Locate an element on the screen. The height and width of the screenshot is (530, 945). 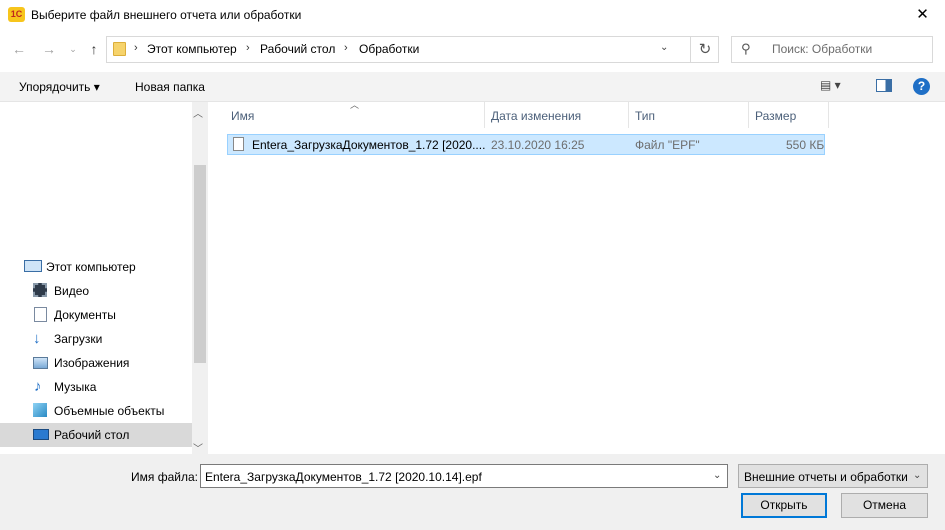
nav-item-music: ♪ Музыка is located at coordinates (96, 387).